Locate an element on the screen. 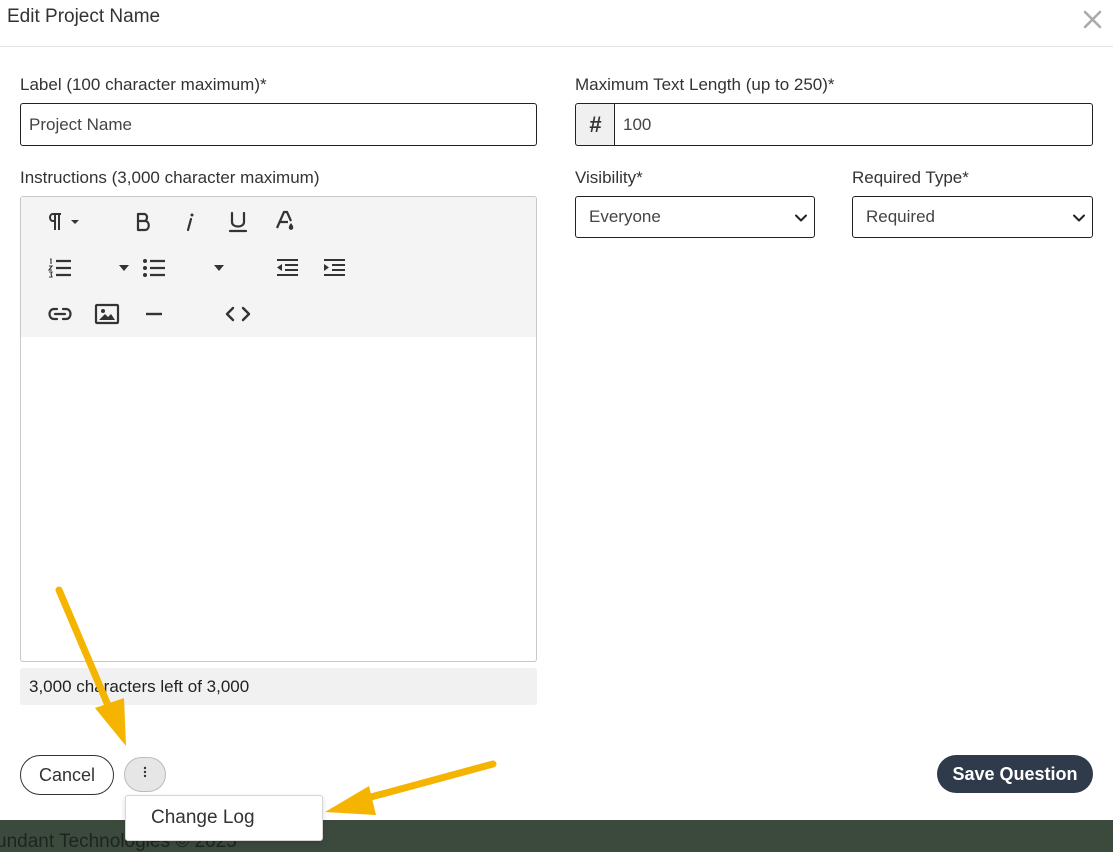 The image size is (1113, 852). ordered-list-icon is located at coordinates (60, 268).